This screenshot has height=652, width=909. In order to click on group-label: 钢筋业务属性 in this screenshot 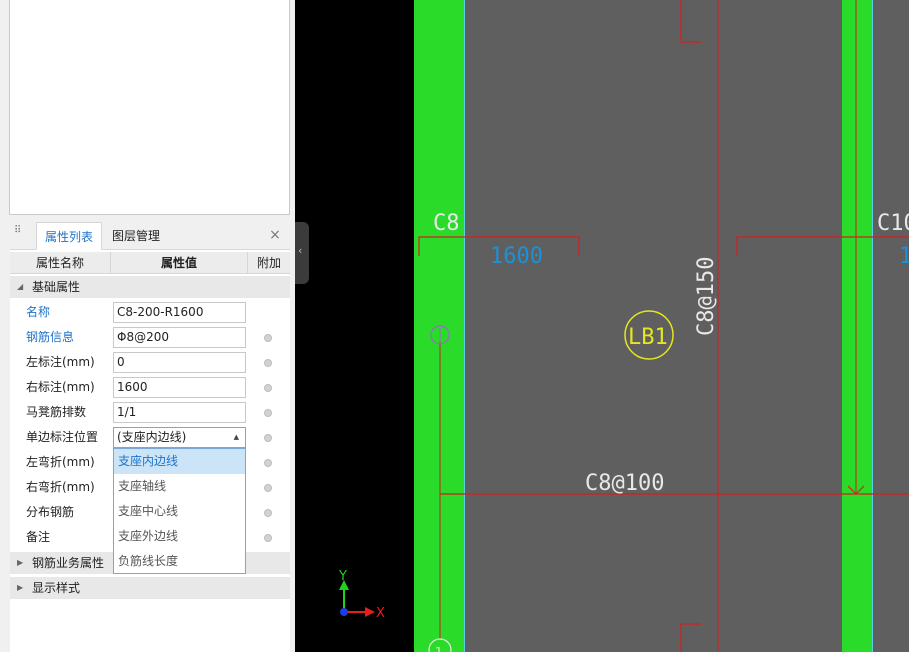, I will do `click(68, 563)`.